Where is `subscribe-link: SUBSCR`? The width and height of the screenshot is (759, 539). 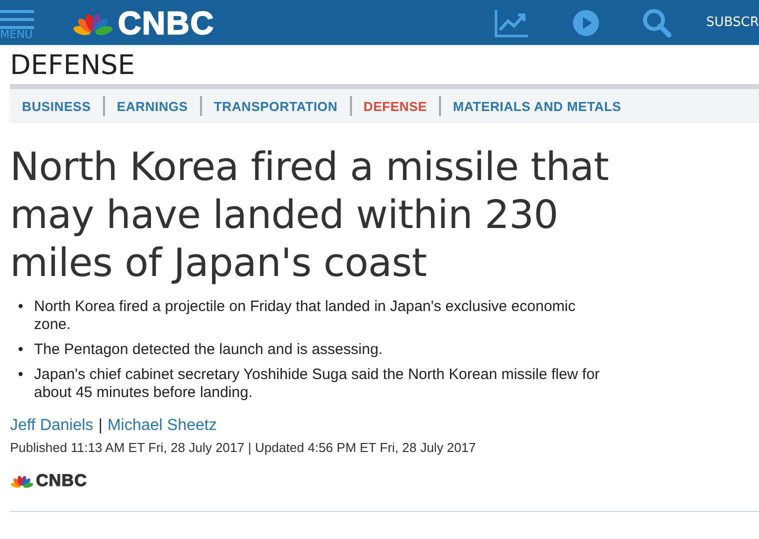 subscribe-link: SUBSCR is located at coordinates (732, 22).